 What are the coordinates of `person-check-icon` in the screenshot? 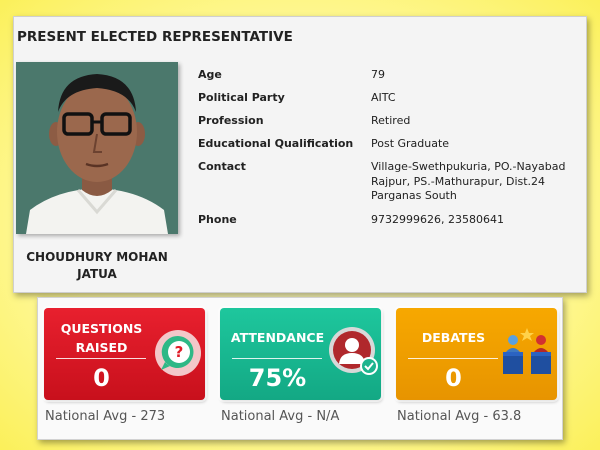 It's located at (353, 351).